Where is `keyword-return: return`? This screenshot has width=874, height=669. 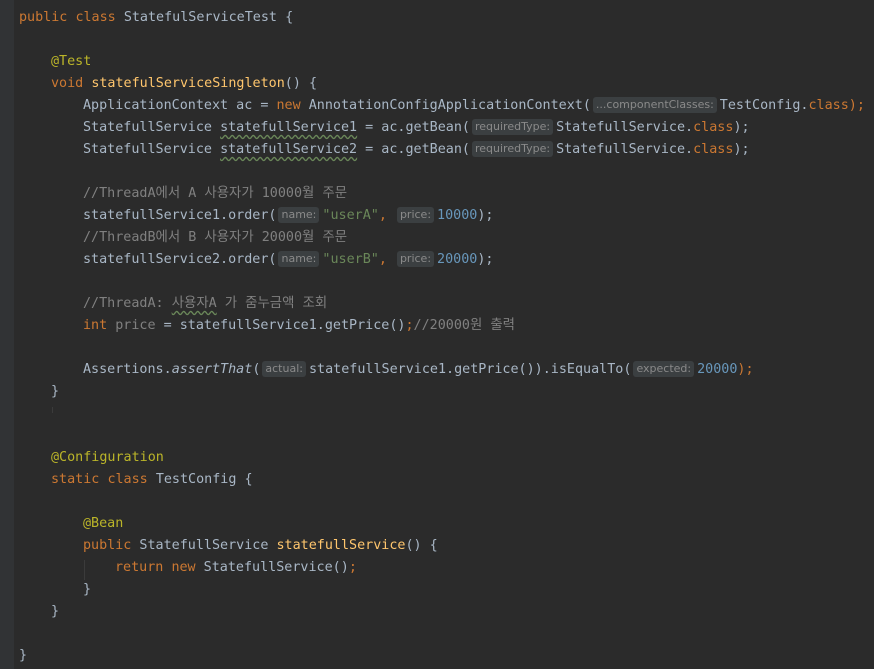
keyword-return: return is located at coordinates (139, 567).